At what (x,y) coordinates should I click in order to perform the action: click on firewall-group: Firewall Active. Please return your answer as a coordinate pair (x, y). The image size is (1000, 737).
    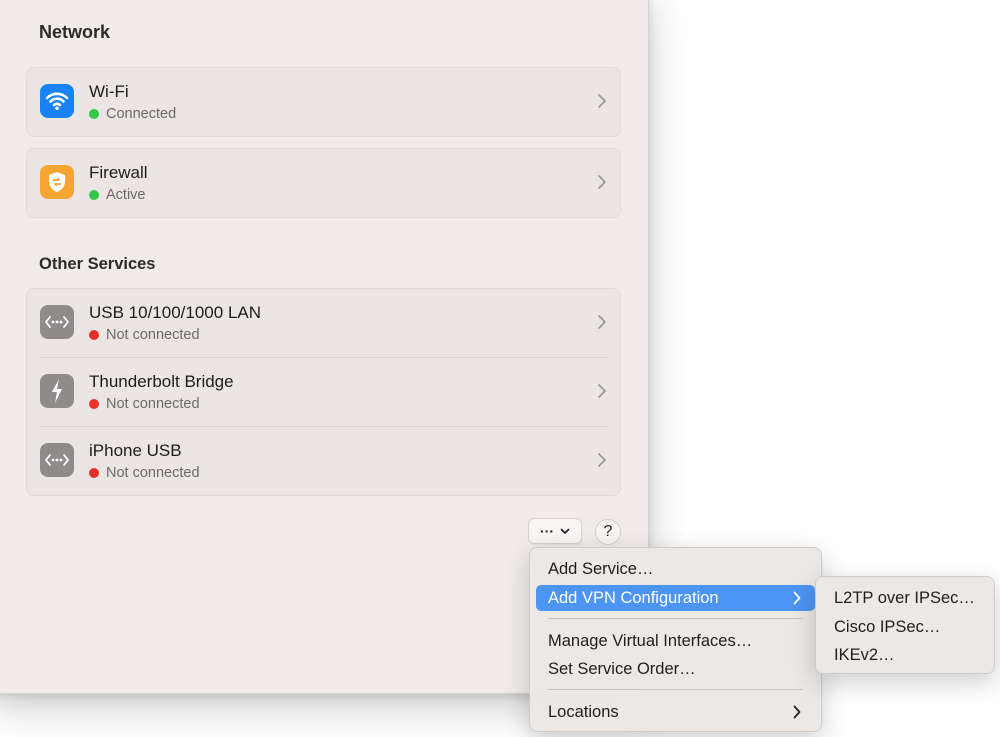
    Looking at the image, I should click on (323, 183).